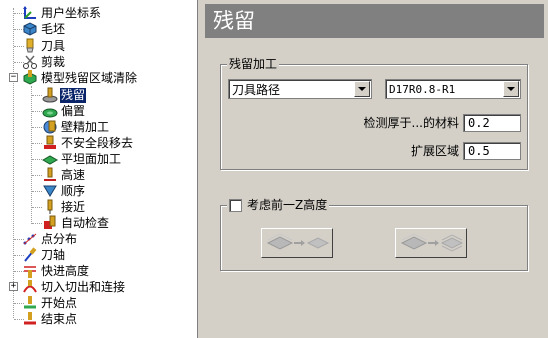 Image resolution: width=548 pixels, height=338 pixels. Describe the element at coordinates (98, 191) in the screenshot. I see `tree-item-order: 顺序` at that location.